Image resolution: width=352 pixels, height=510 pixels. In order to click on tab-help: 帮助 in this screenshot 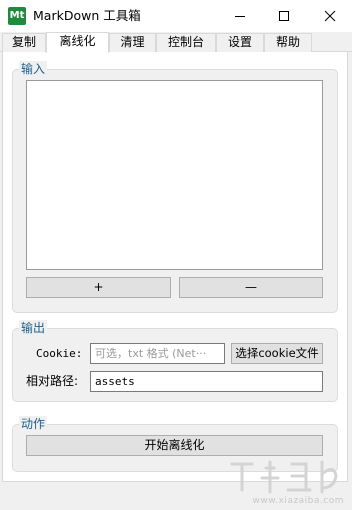, I will do `click(288, 42)`.